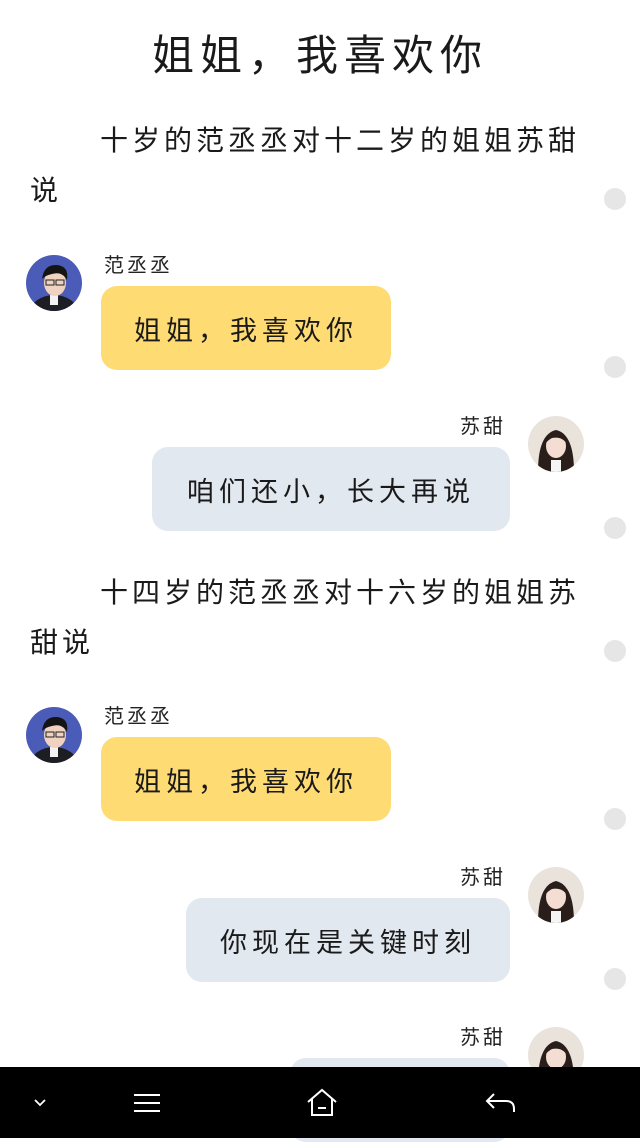  What do you see at coordinates (40, 1102) in the screenshot?
I see `chevron-down-icon` at bounding box center [40, 1102].